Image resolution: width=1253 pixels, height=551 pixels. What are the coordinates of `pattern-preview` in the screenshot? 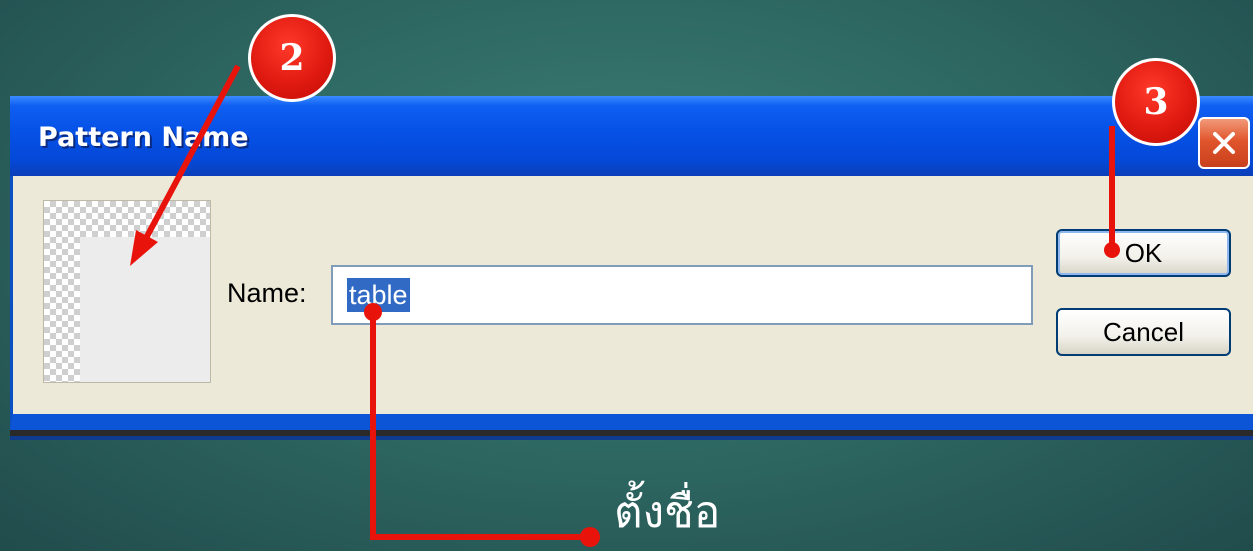 It's located at (127, 291).